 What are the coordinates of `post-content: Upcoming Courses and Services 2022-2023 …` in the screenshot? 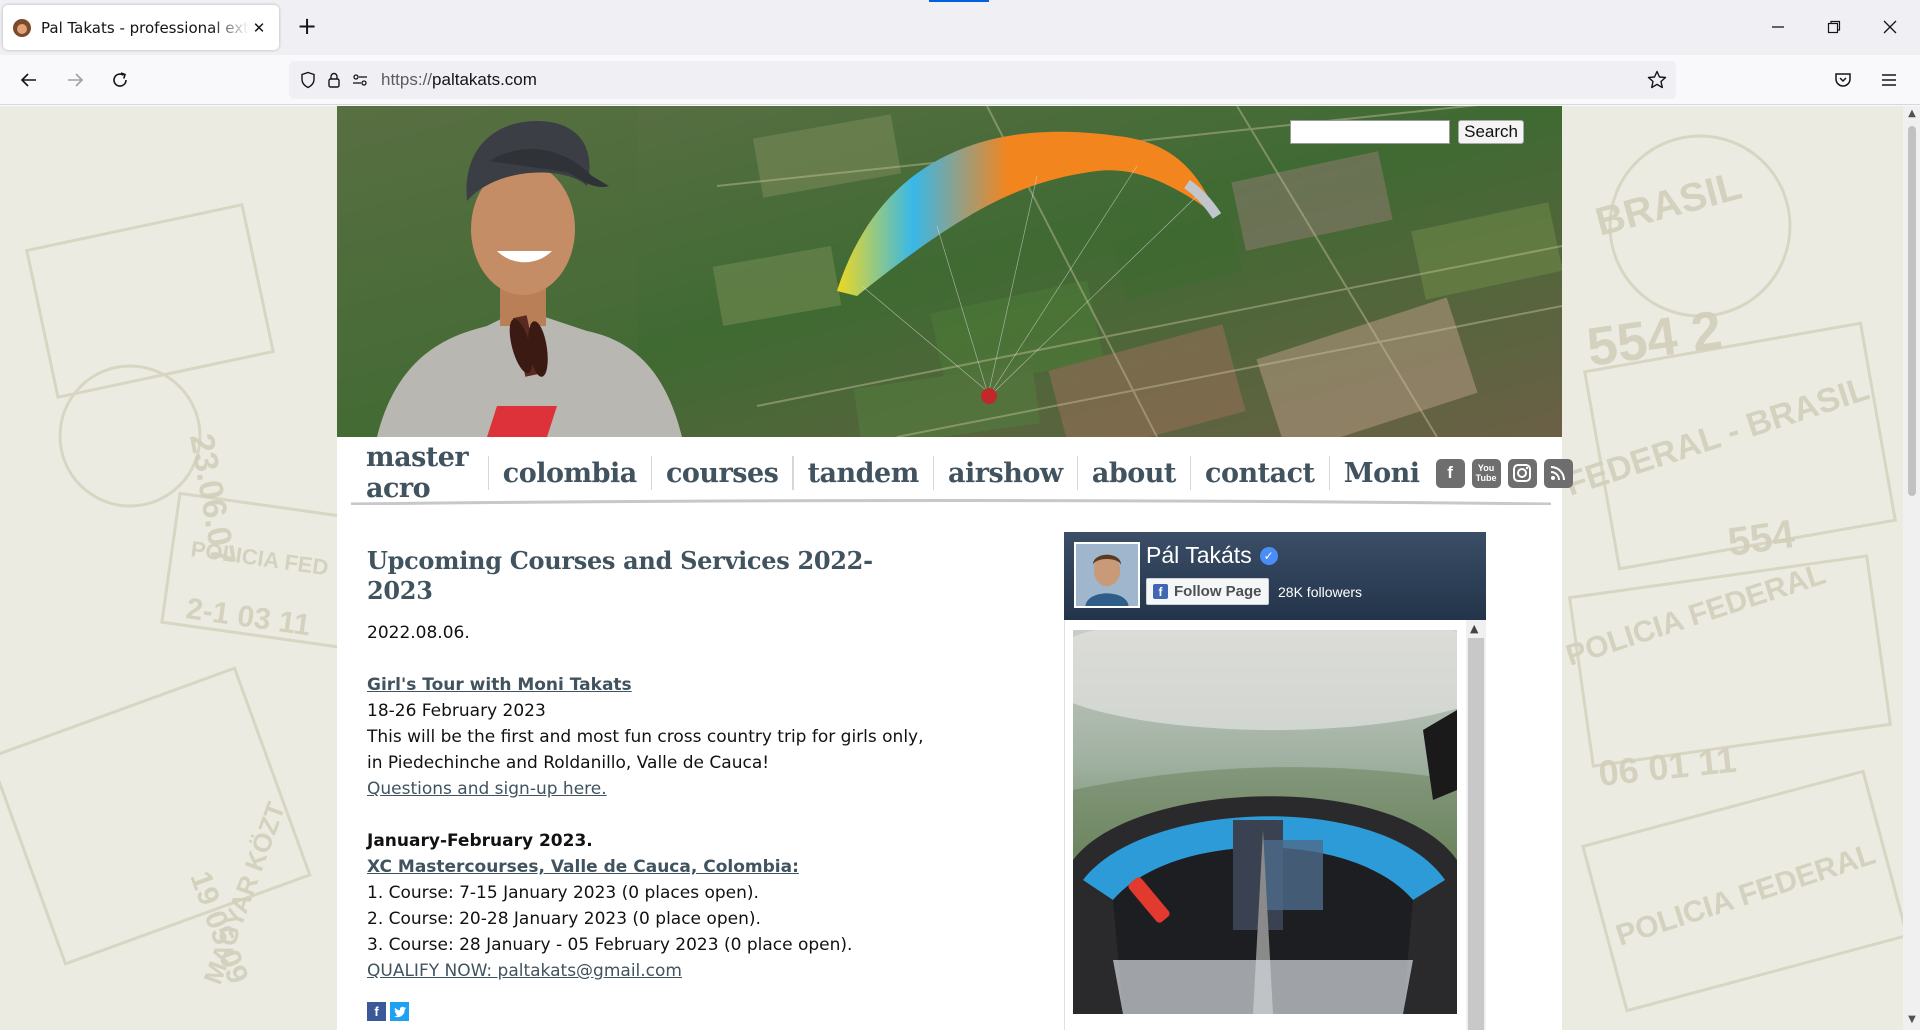 It's located at (647, 783).